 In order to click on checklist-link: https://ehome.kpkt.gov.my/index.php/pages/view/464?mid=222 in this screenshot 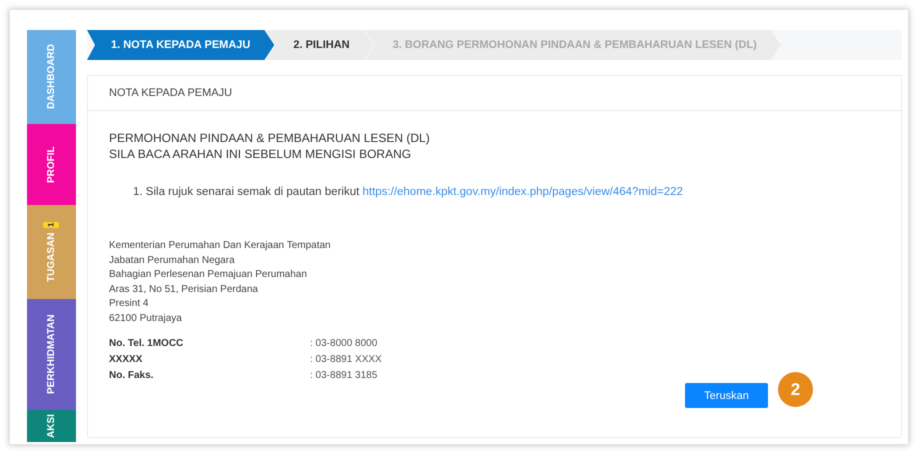, I will do `click(522, 192)`.